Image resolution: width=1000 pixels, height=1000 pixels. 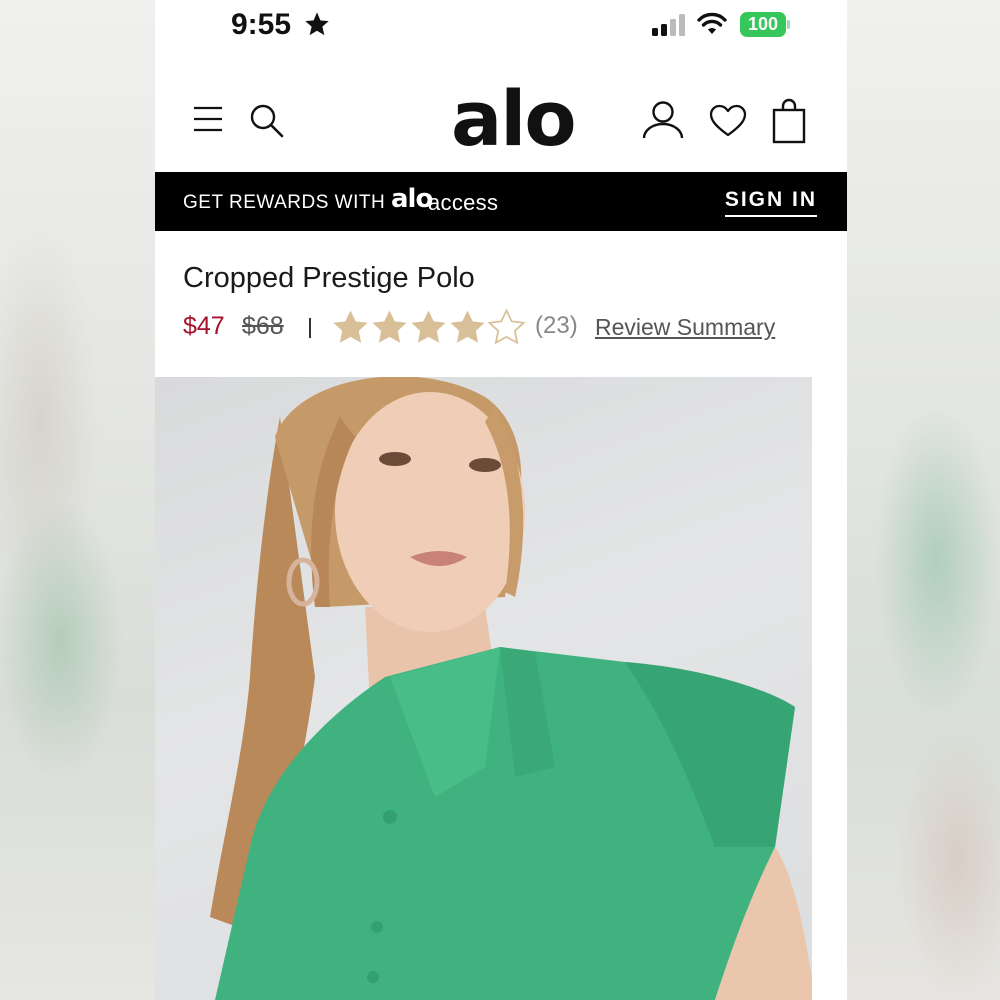 What do you see at coordinates (263, 326) in the screenshot?
I see `original-price: $68` at bounding box center [263, 326].